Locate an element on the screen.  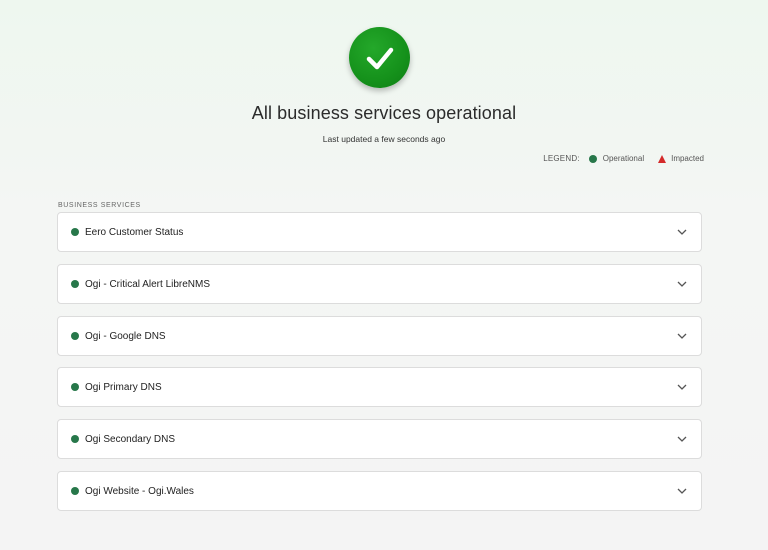
service-name: Ogi Secondary DNS is located at coordinates (130, 439).